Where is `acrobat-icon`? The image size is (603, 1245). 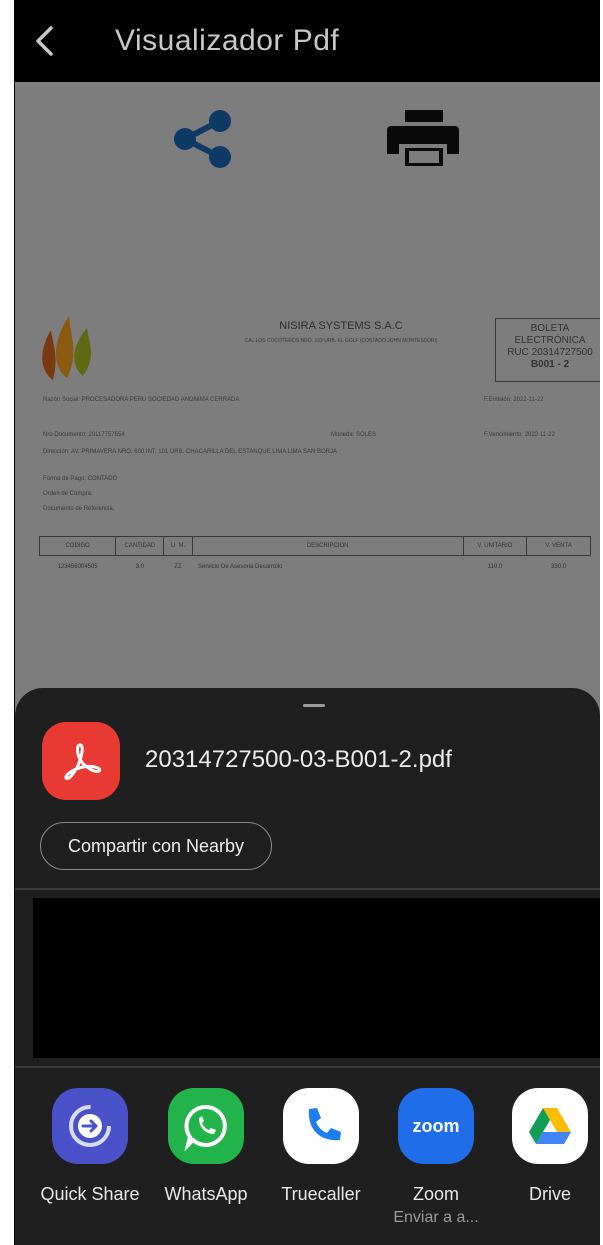
acrobat-icon is located at coordinates (83, 762).